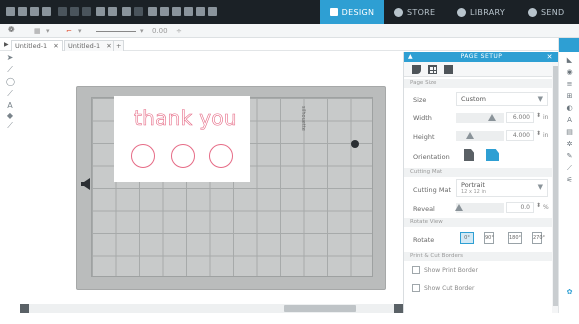 The width and height of the screenshot is (579, 324). I want to click on collapse-icon: ▲, so click(410, 57).